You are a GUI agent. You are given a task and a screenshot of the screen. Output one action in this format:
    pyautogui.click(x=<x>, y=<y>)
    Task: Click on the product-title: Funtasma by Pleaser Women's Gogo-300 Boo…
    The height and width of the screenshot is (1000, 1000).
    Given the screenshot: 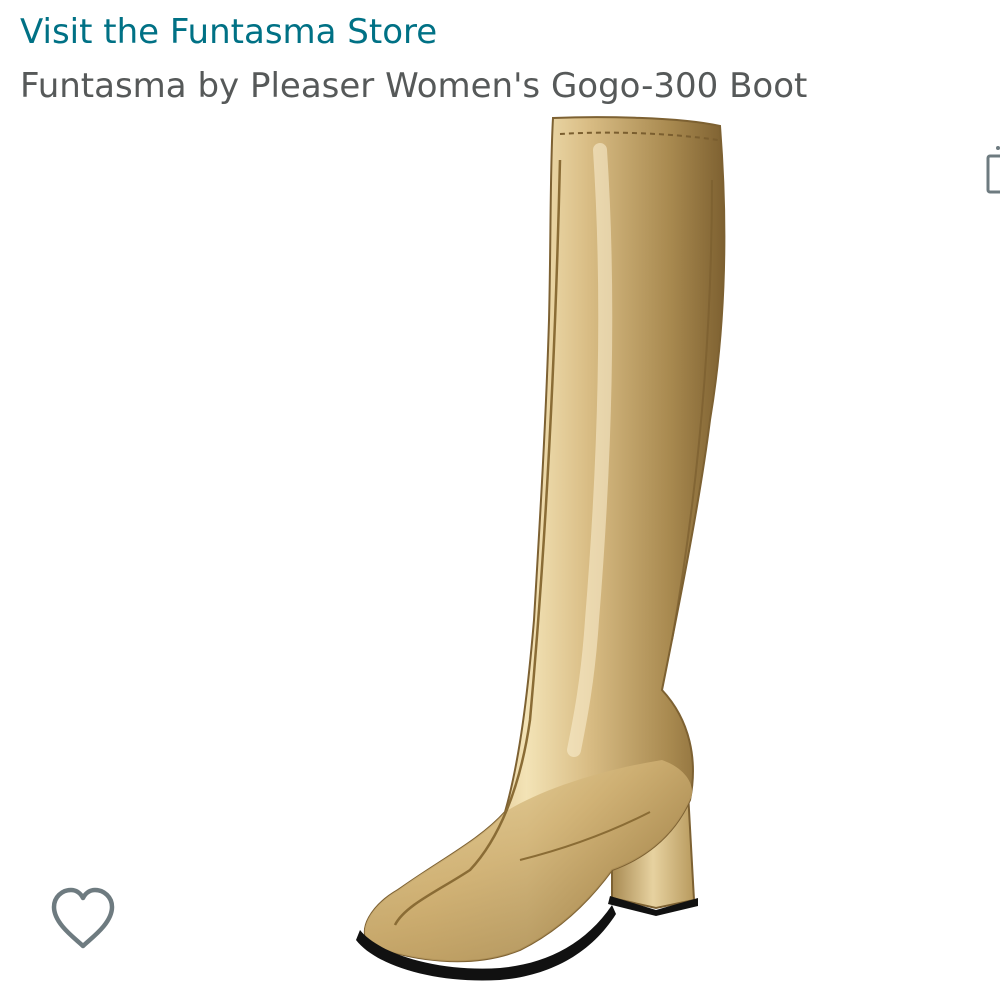 What is the action you would take?
    pyautogui.click(x=414, y=86)
    